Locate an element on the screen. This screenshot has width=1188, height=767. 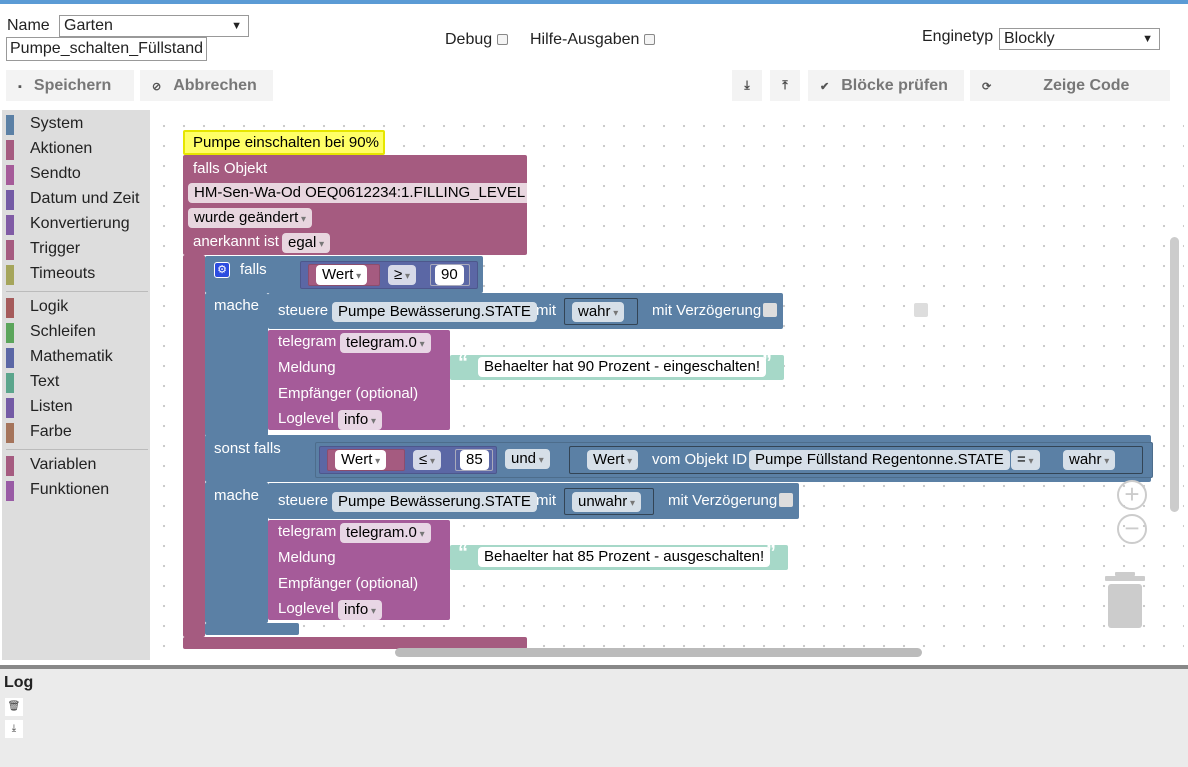
category-farbe: Farbe is located at coordinates (76, 432).